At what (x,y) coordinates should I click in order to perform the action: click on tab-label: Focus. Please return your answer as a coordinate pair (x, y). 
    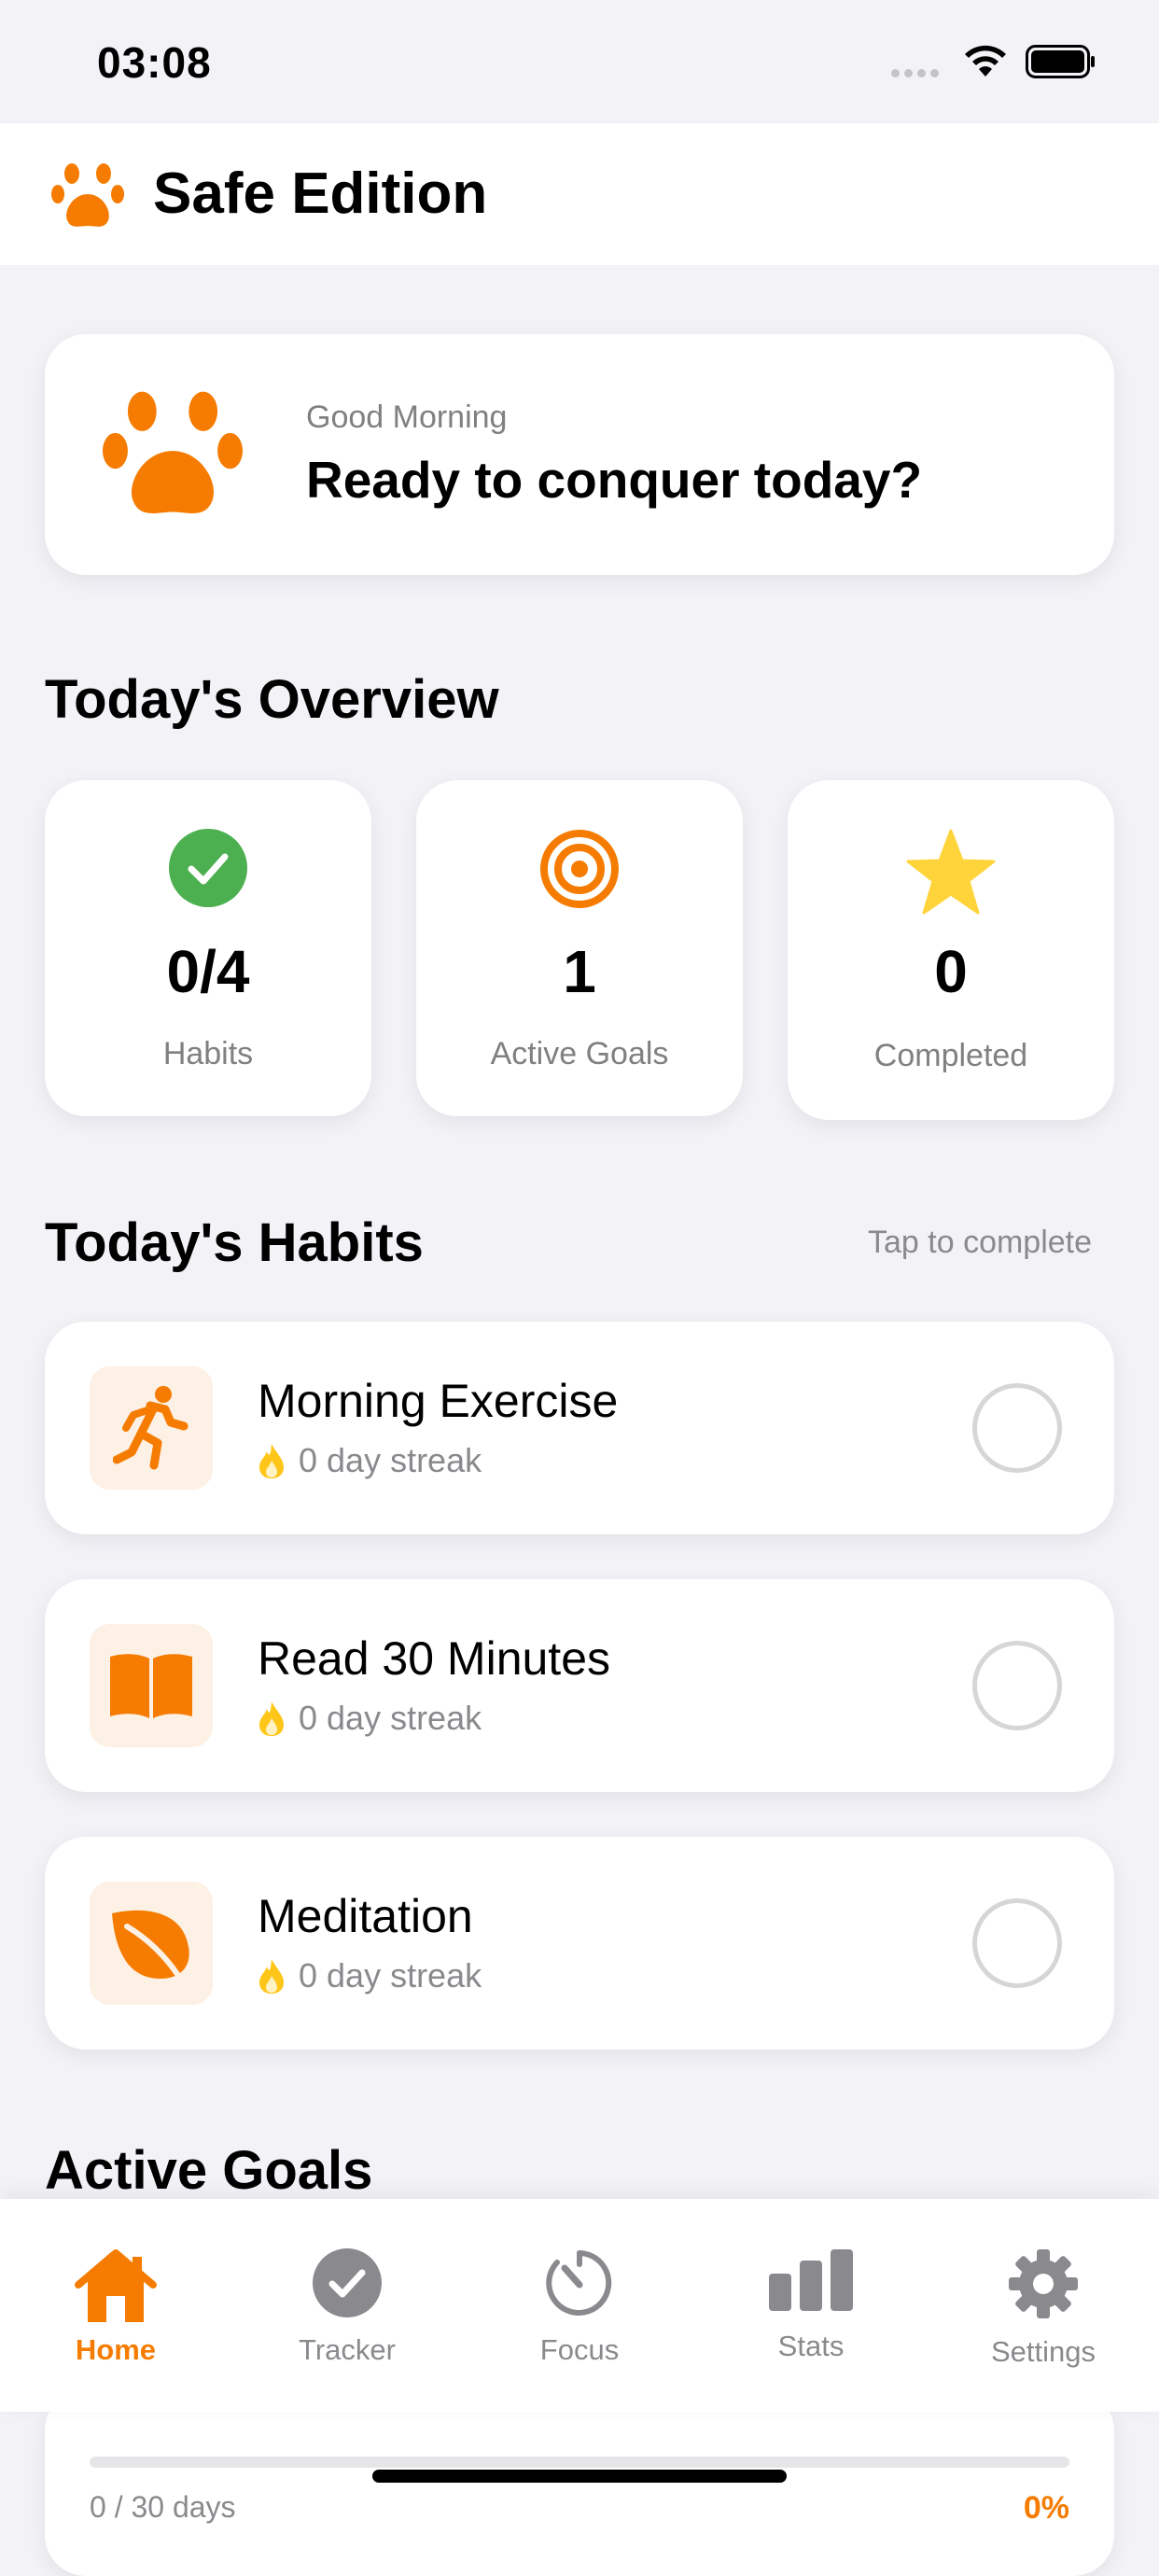
    Looking at the image, I should click on (579, 2349).